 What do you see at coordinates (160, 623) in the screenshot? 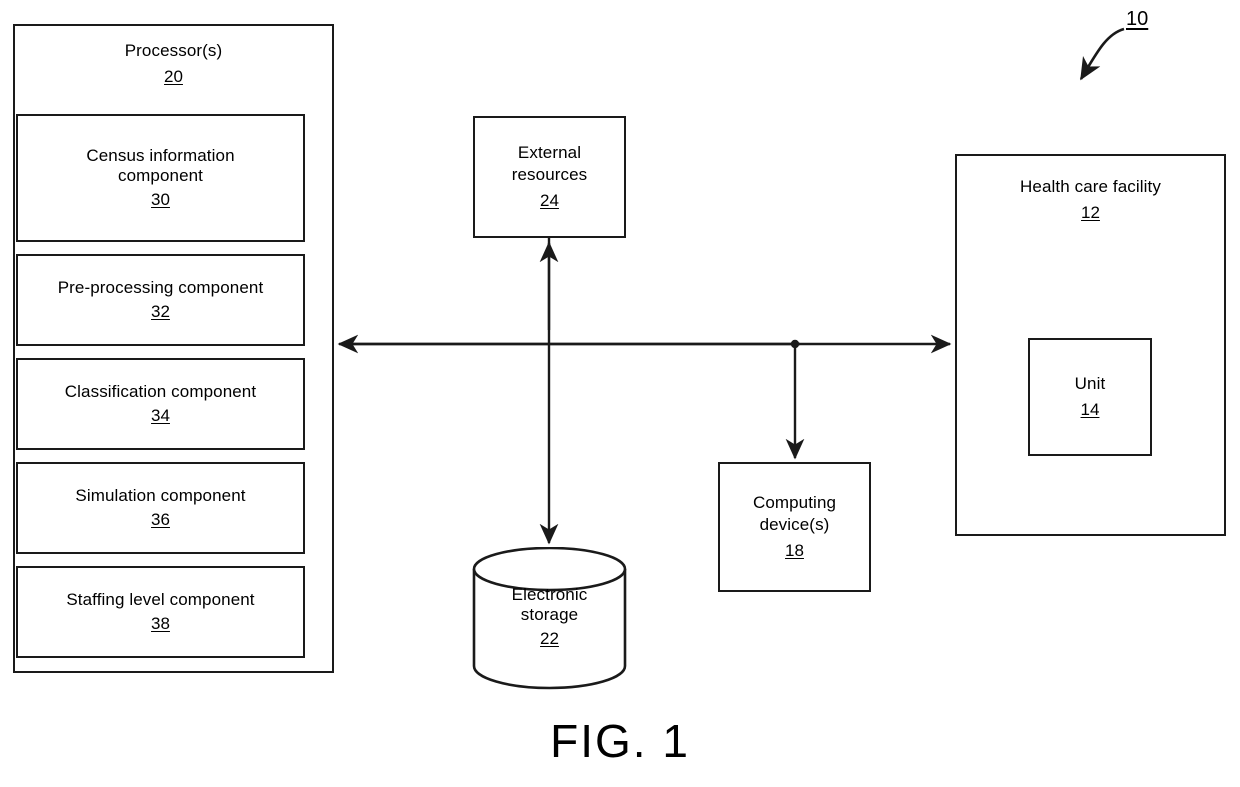
I see `staffing-level-component-ref: 38` at bounding box center [160, 623].